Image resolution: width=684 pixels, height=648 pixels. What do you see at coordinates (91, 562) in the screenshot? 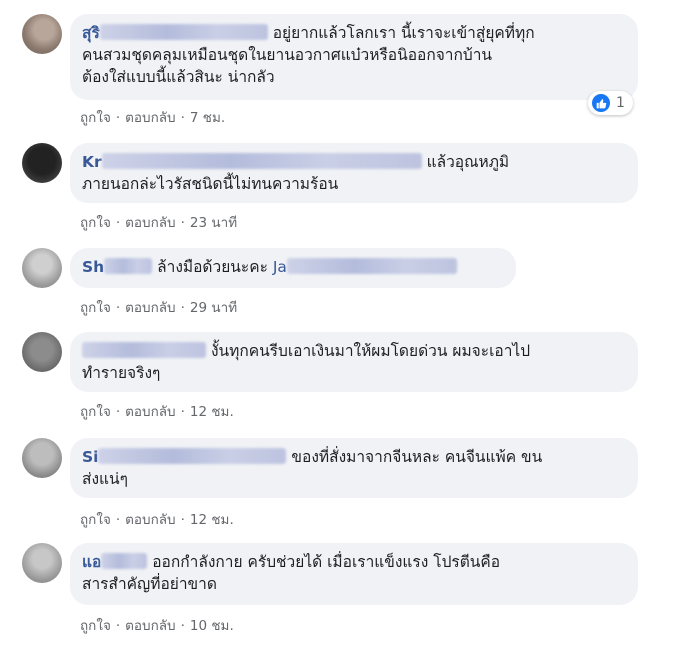
I see `commenter-name: แอ` at bounding box center [91, 562].